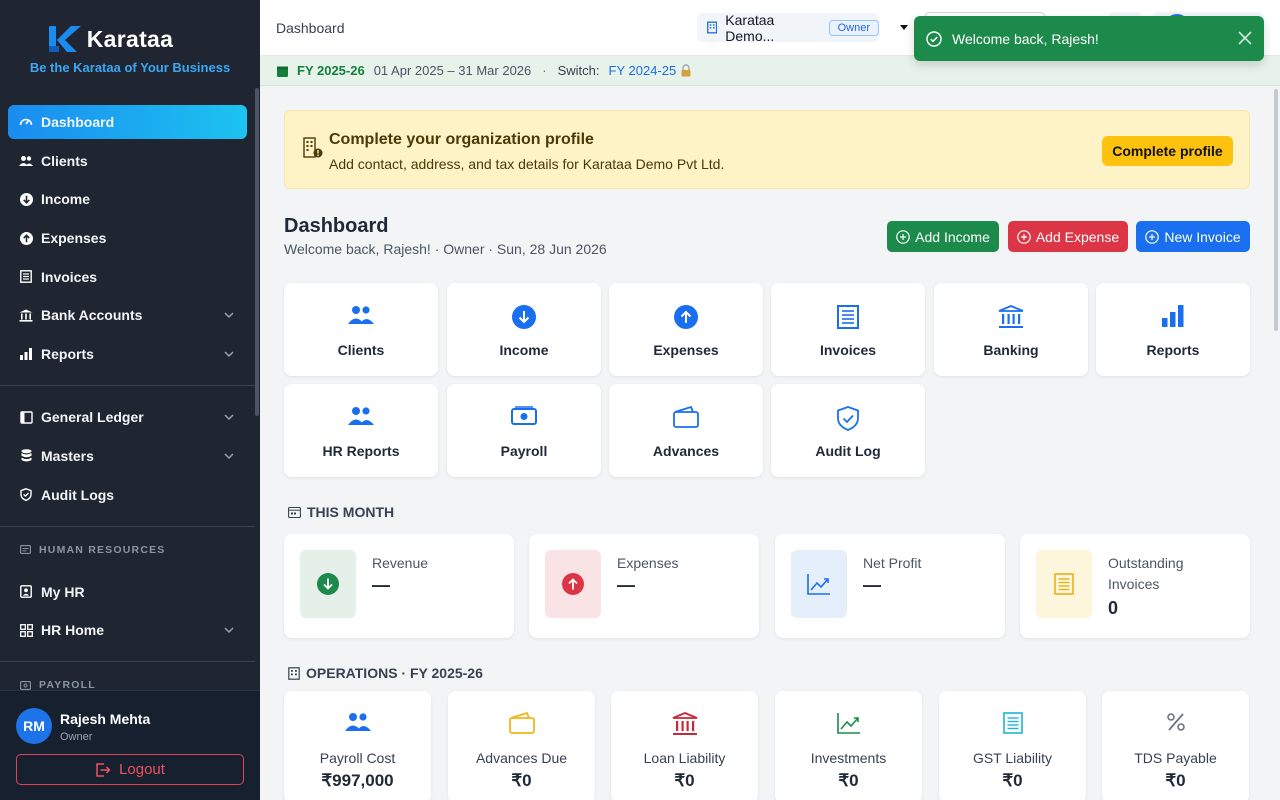  What do you see at coordinates (578, 70) in the screenshot?
I see `switch-label: Switch:` at bounding box center [578, 70].